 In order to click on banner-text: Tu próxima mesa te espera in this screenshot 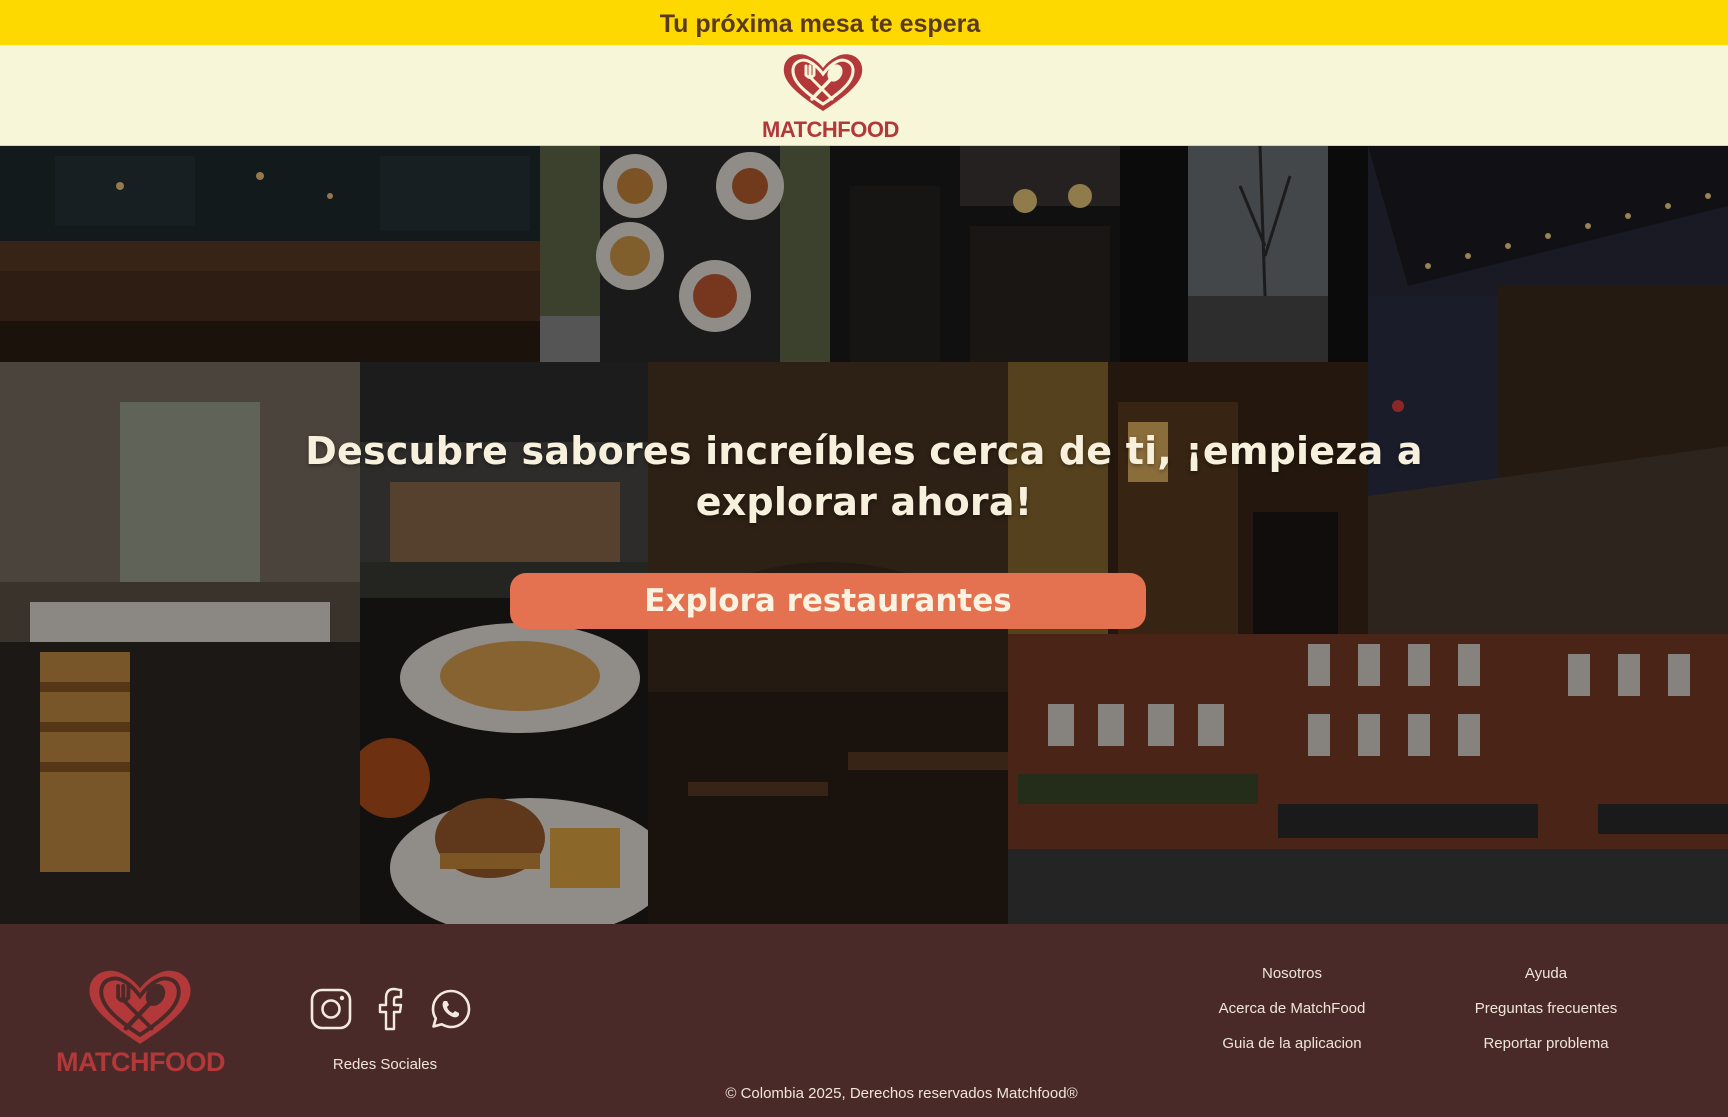, I will do `click(820, 24)`.